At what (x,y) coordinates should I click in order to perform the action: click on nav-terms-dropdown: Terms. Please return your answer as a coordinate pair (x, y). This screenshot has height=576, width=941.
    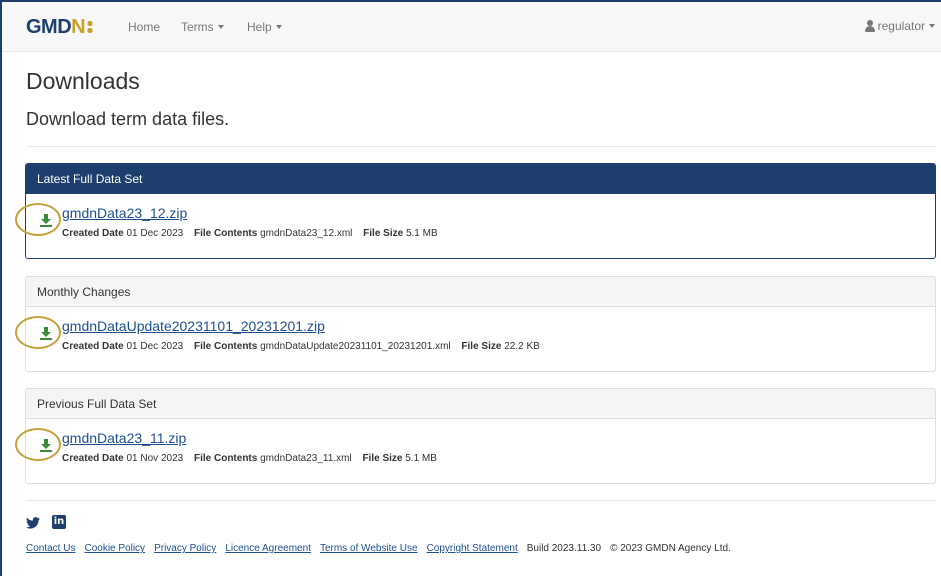
    Looking at the image, I should click on (202, 27).